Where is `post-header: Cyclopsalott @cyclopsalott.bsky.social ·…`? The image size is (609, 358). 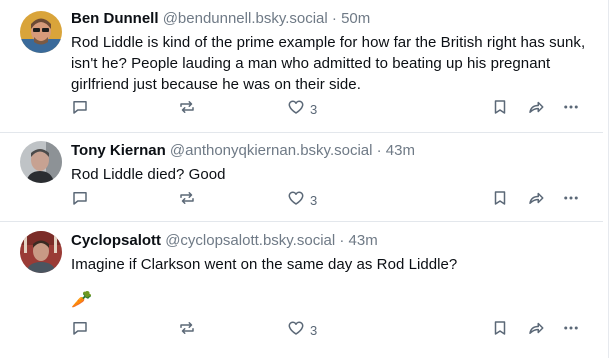 post-header: Cyclopsalott @cyclopsalott.bsky.social ·… is located at coordinates (330, 241).